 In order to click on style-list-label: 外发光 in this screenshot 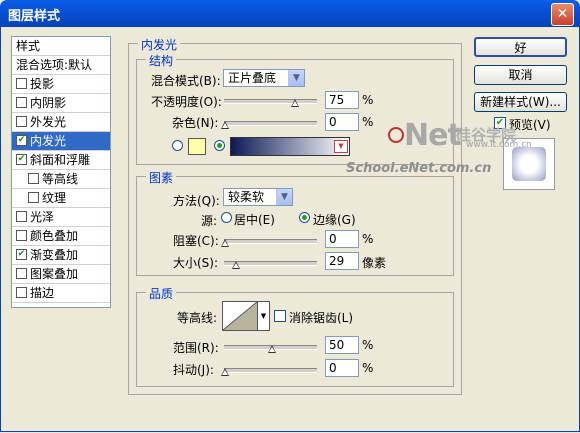, I will do `click(48, 122)`.